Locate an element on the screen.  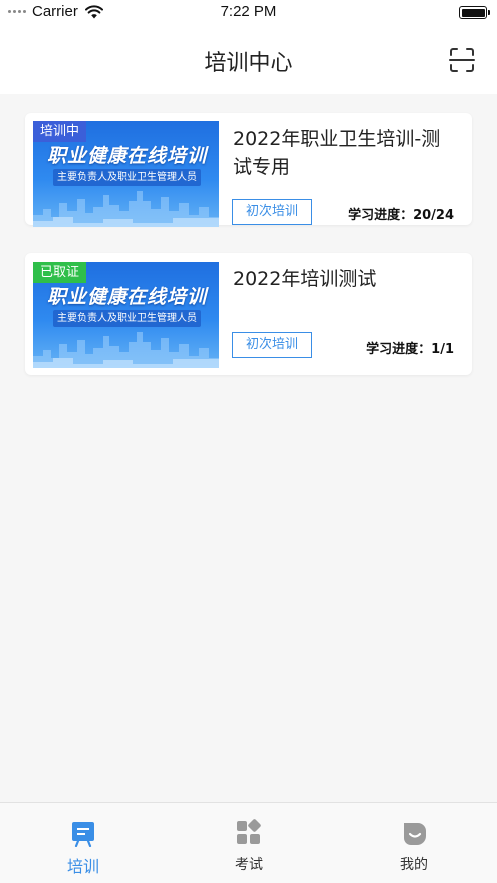
exam-grid-icon is located at coordinates (249, 831).